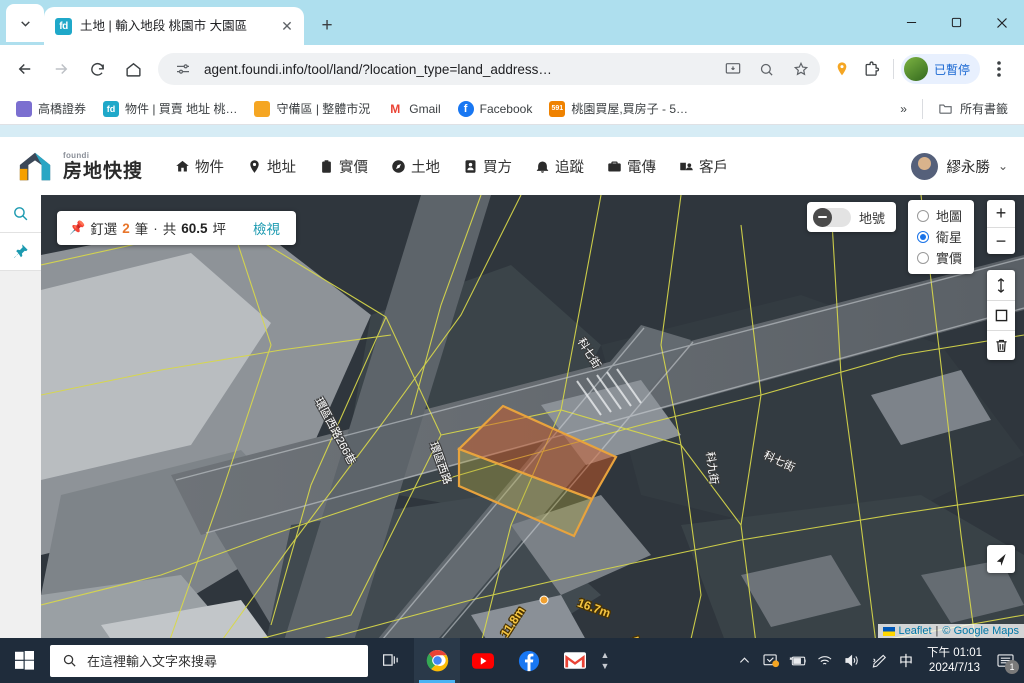  What do you see at coordinates (922, 108) in the screenshot?
I see `bookmarks-divider` at bounding box center [922, 108].